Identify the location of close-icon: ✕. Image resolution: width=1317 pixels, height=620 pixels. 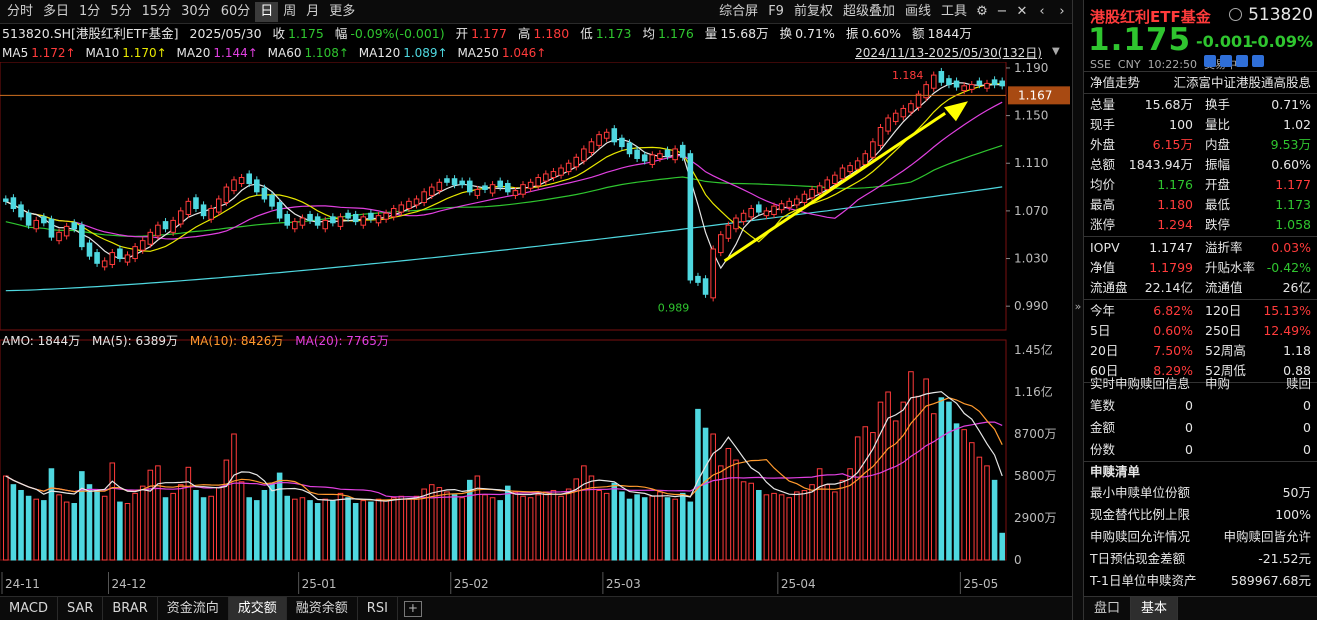
(1022, 12).